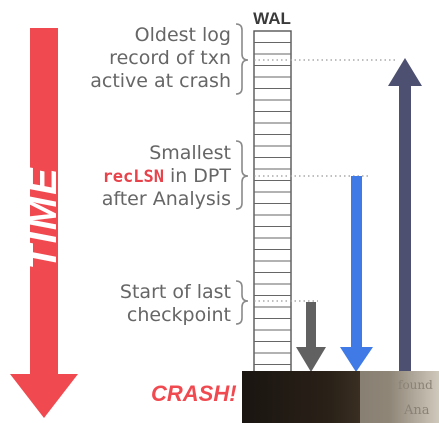  What do you see at coordinates (167, 176) in the screenshot?
I see `reclsn-line-2: recLSN in DPT` at bounding box center [167, 176].